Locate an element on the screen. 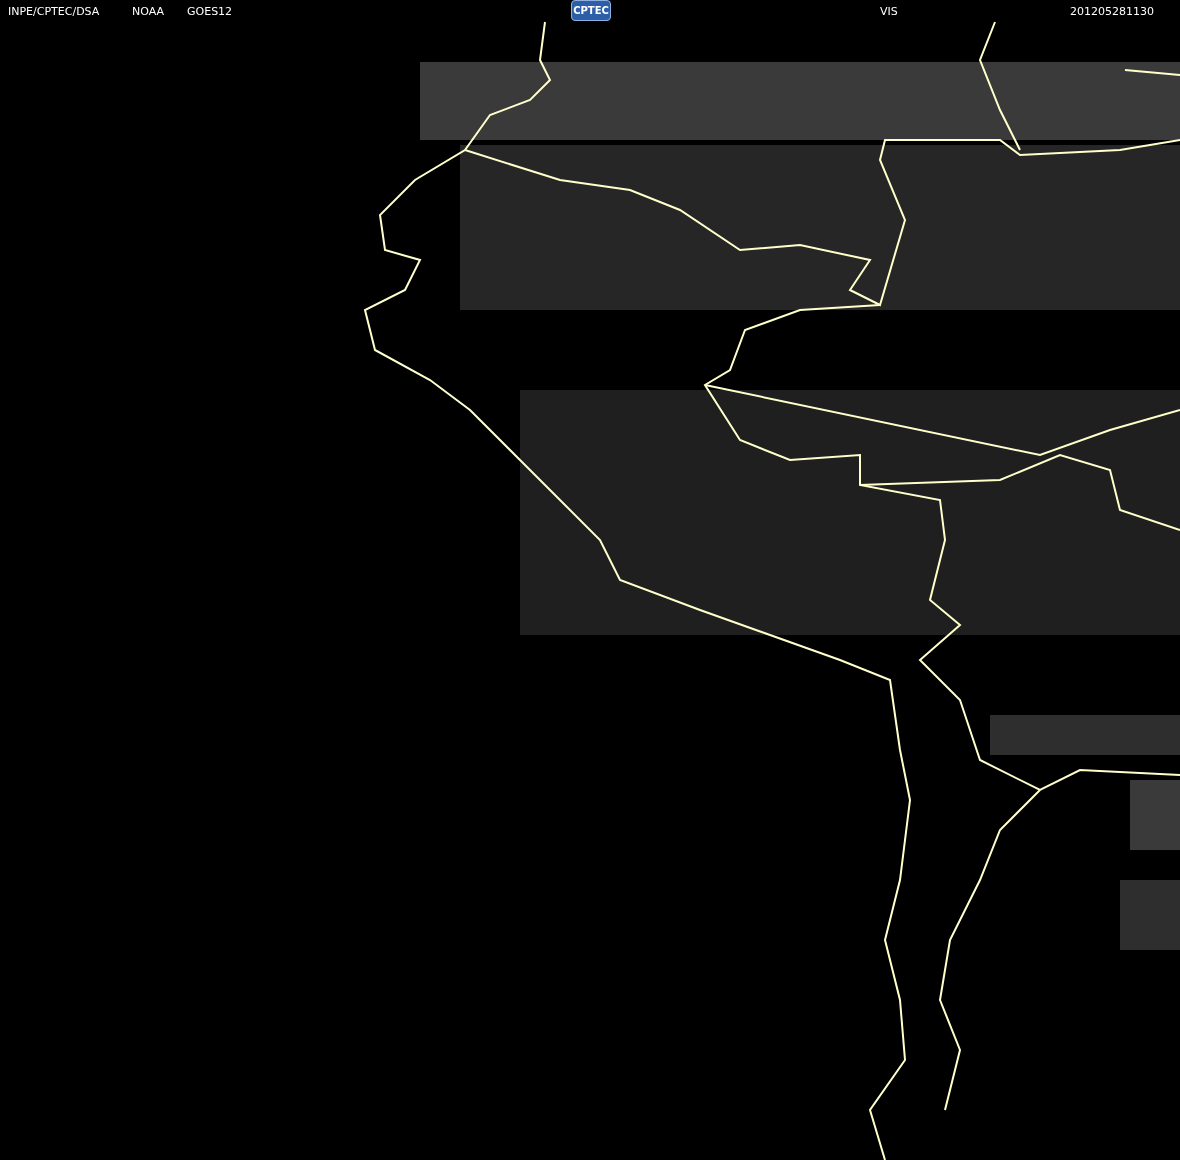 The image size is (1180, 1160). channel-label: VIS is located at coordinates (889, 12).